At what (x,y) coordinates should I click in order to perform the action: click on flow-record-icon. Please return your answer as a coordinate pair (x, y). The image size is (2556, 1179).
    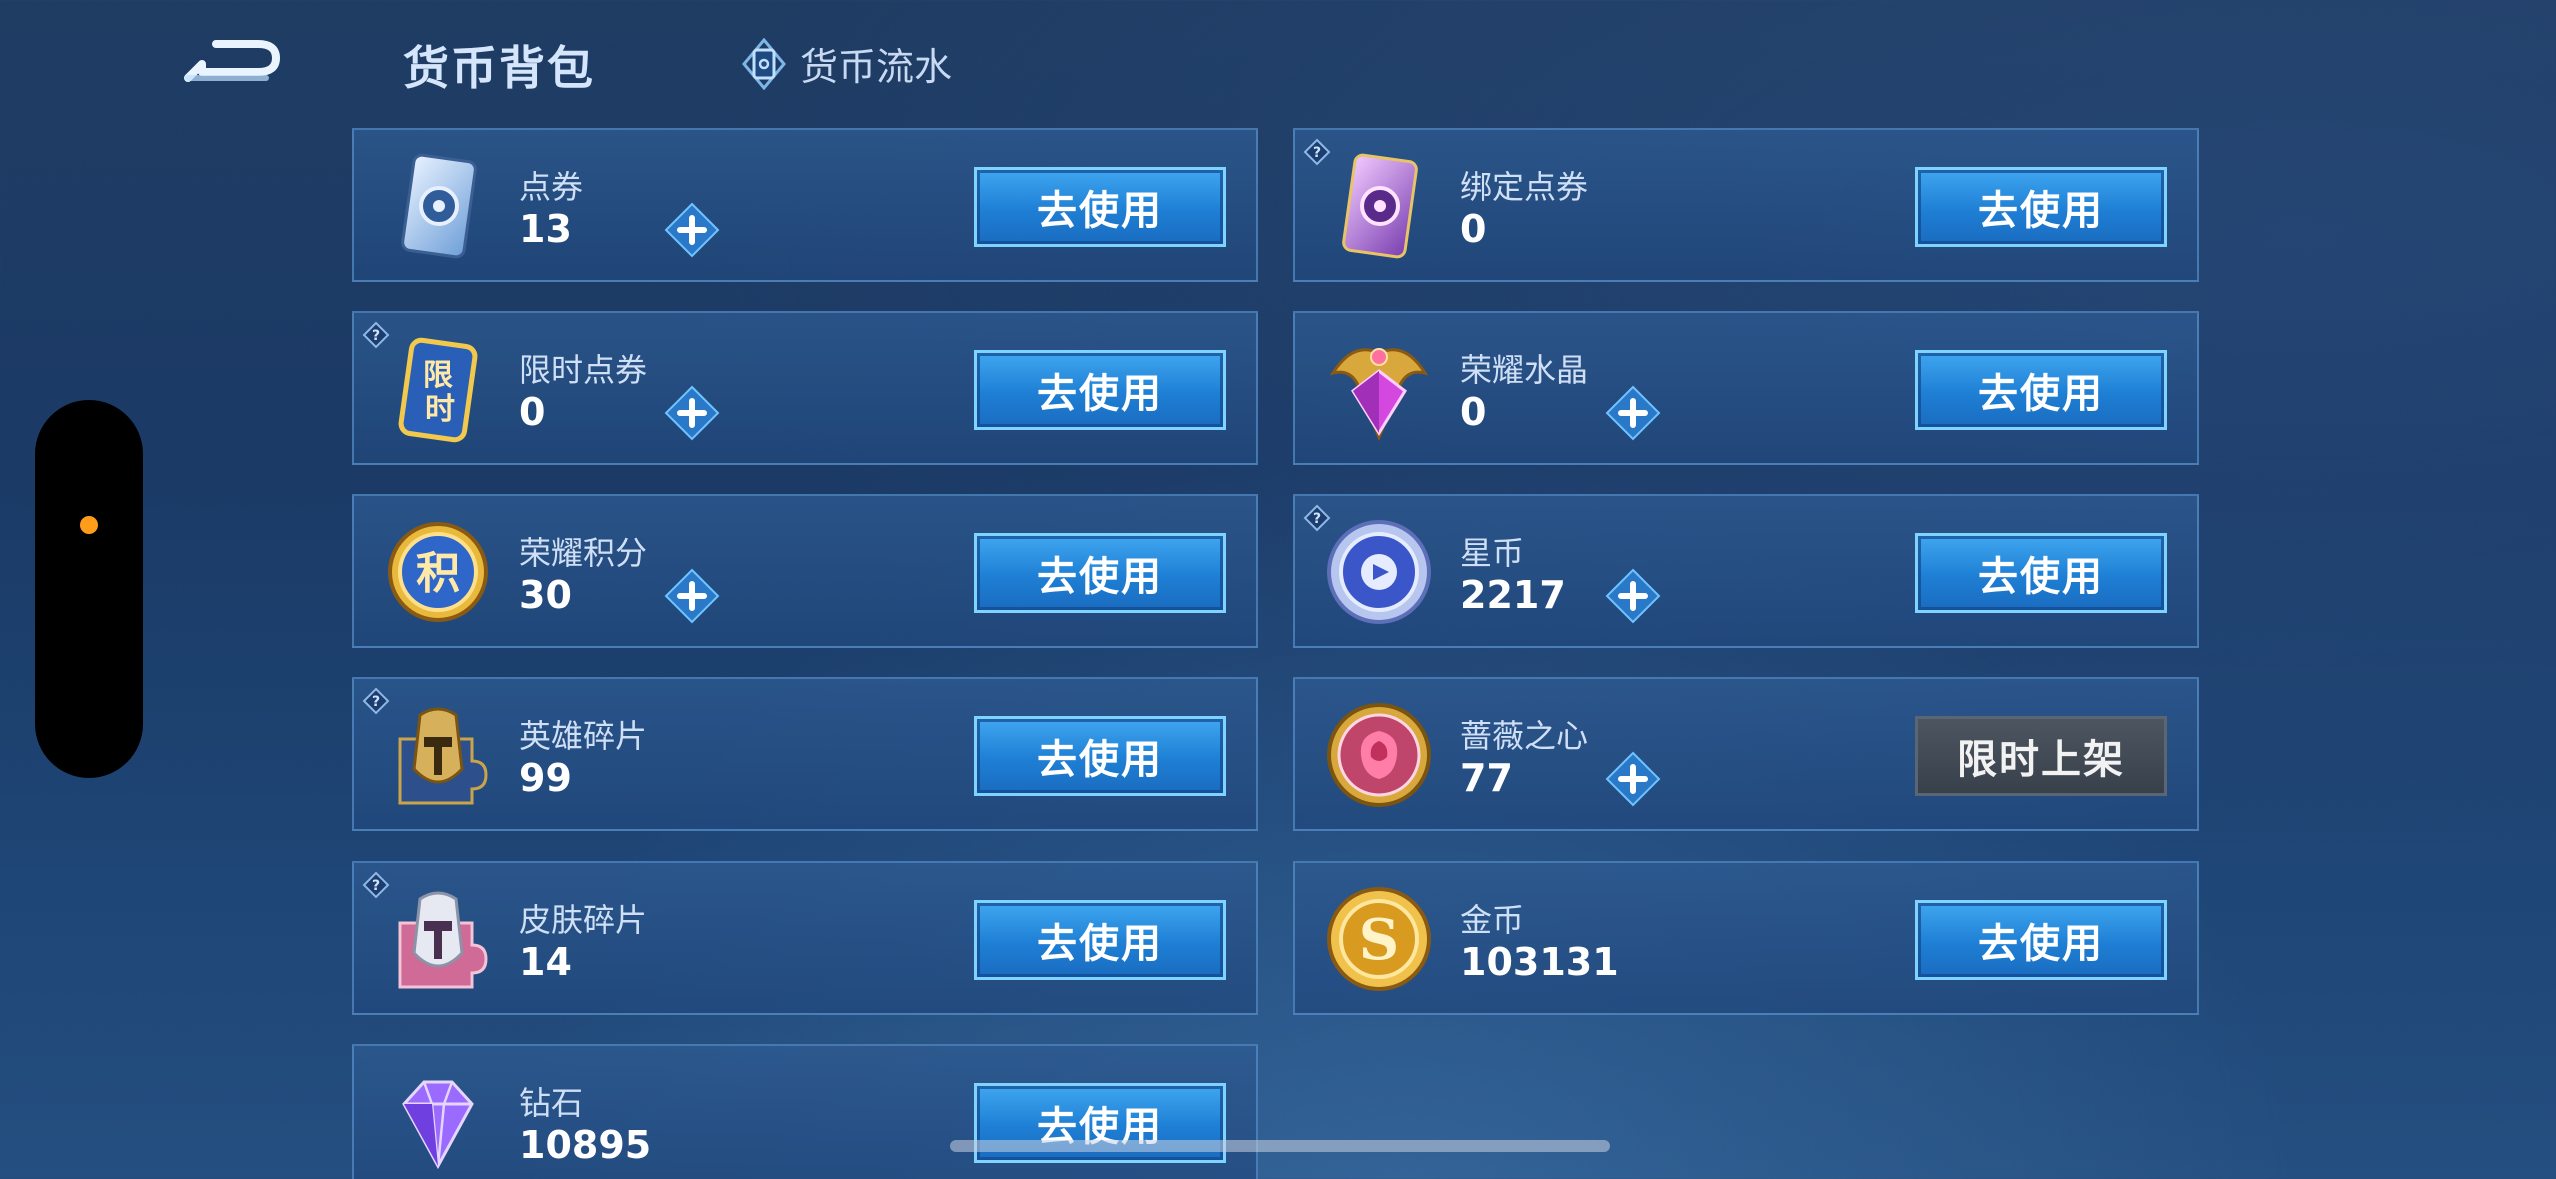
    Looking at the image, I should click on (764, 63).